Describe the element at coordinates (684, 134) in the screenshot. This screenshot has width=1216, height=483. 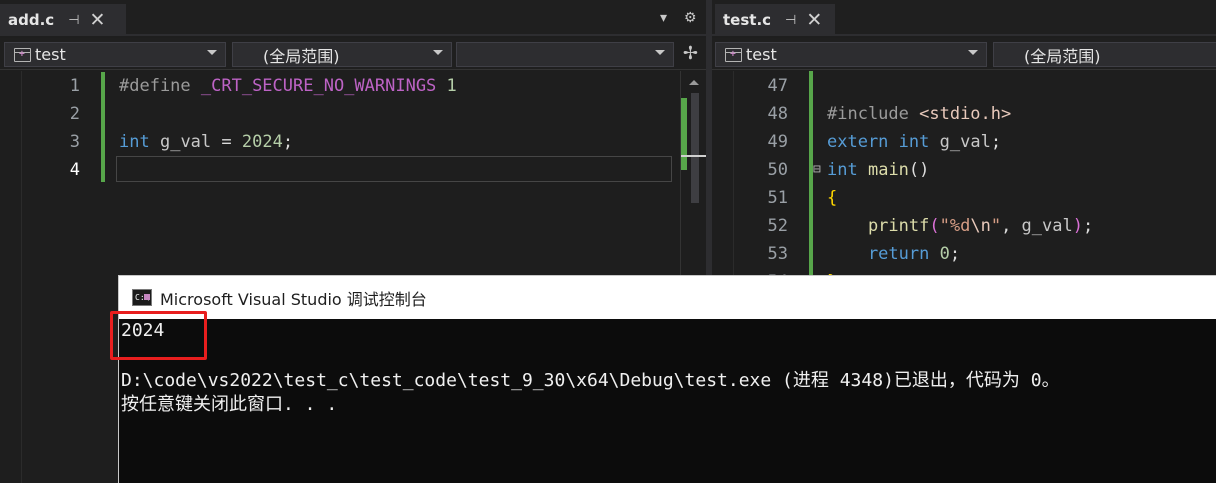
I see `scrollbar-change-mark` at that location.